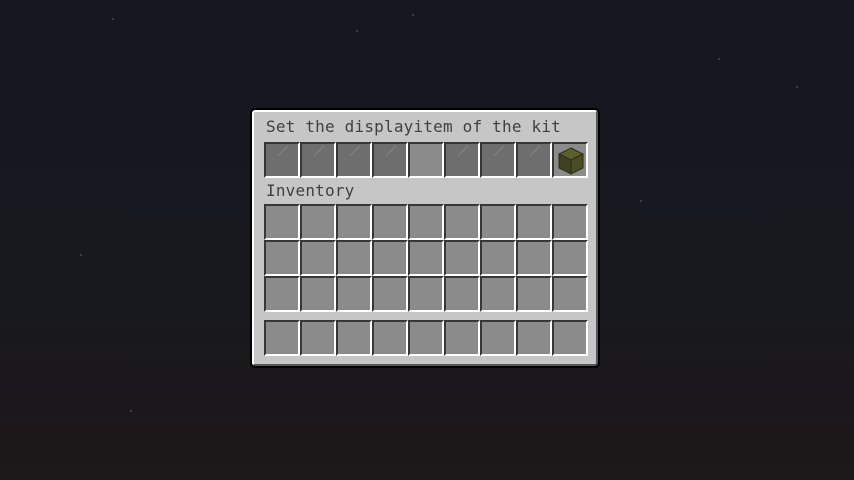 This screenshot has height=480, width=854. I want to click on hotbar-row, so click(426, 338).